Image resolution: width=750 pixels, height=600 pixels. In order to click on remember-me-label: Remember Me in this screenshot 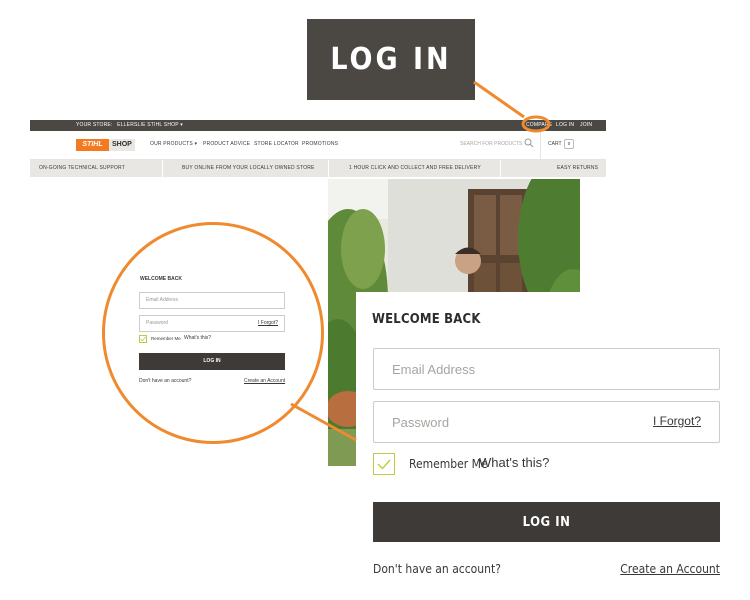, I will do `click(448, 464)`.